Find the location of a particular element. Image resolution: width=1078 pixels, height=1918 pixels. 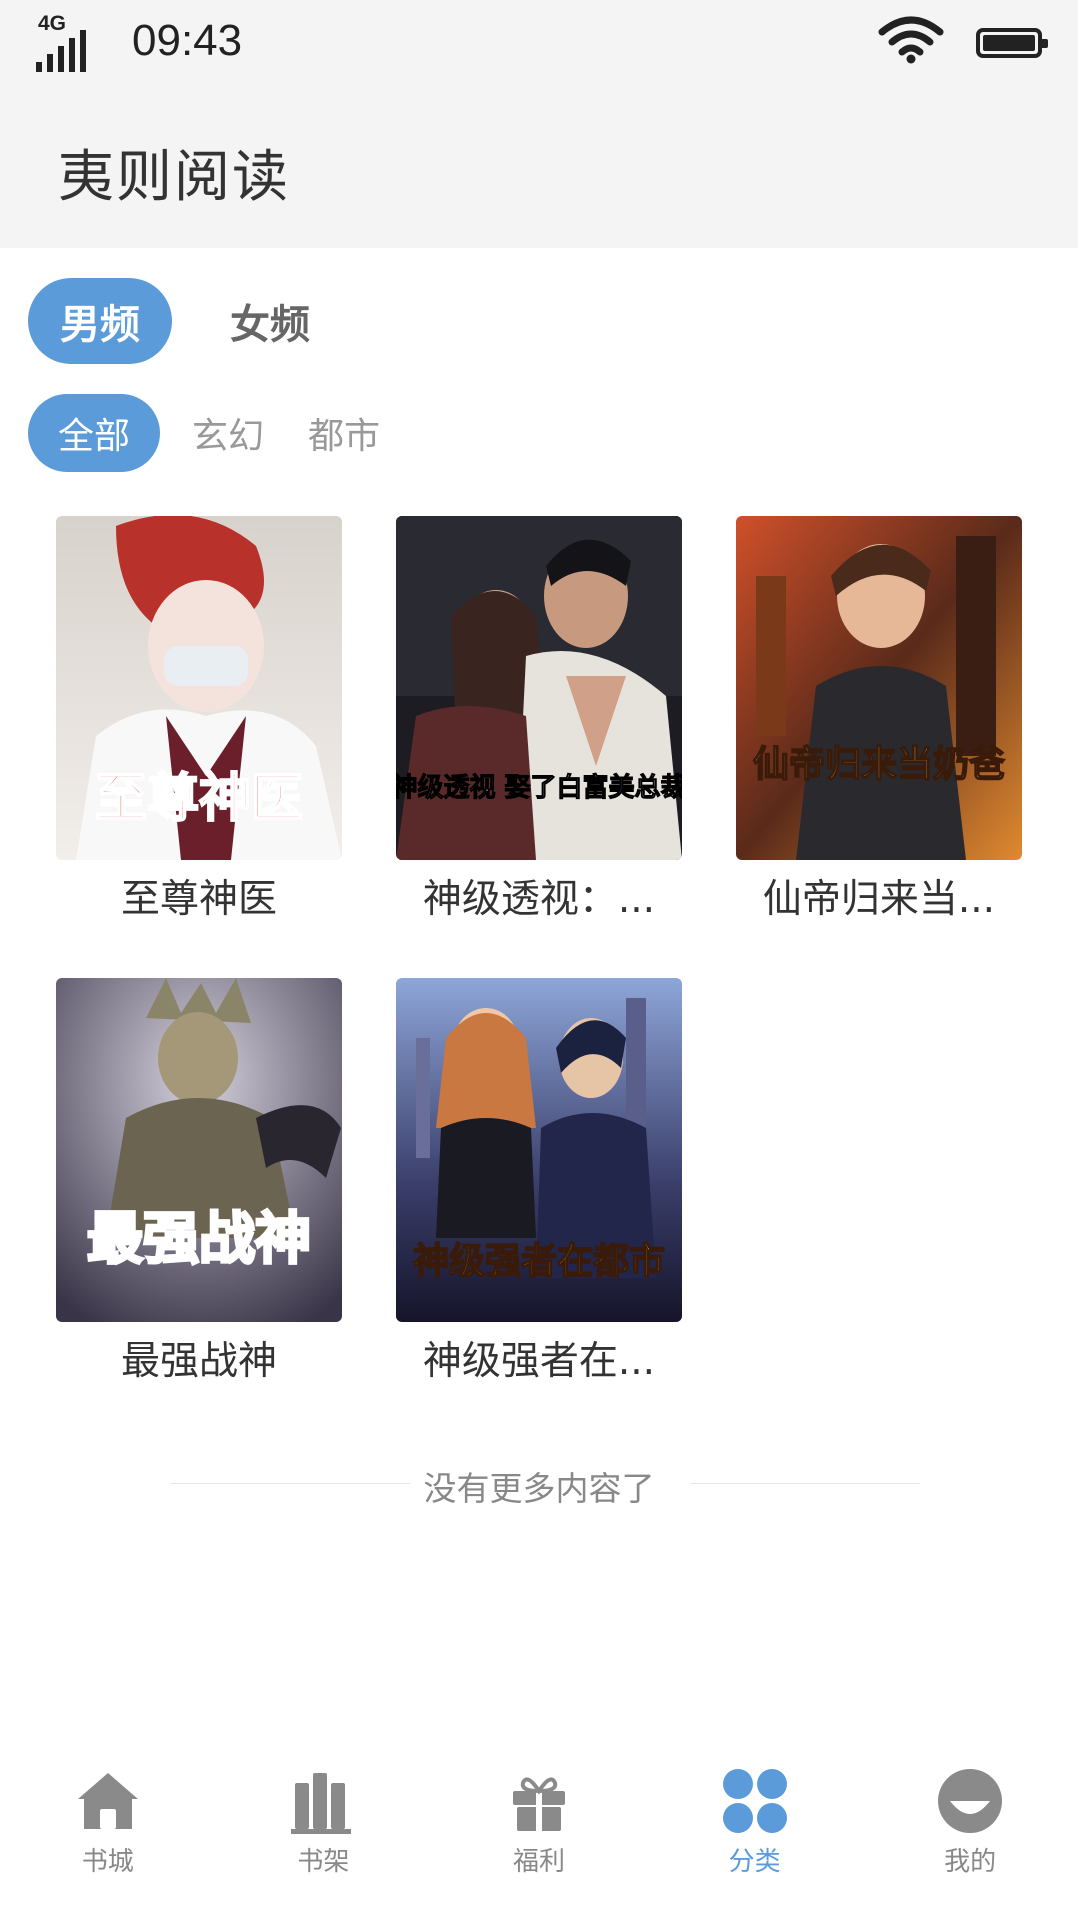

home-icon is located at coordinates (107, 1801).